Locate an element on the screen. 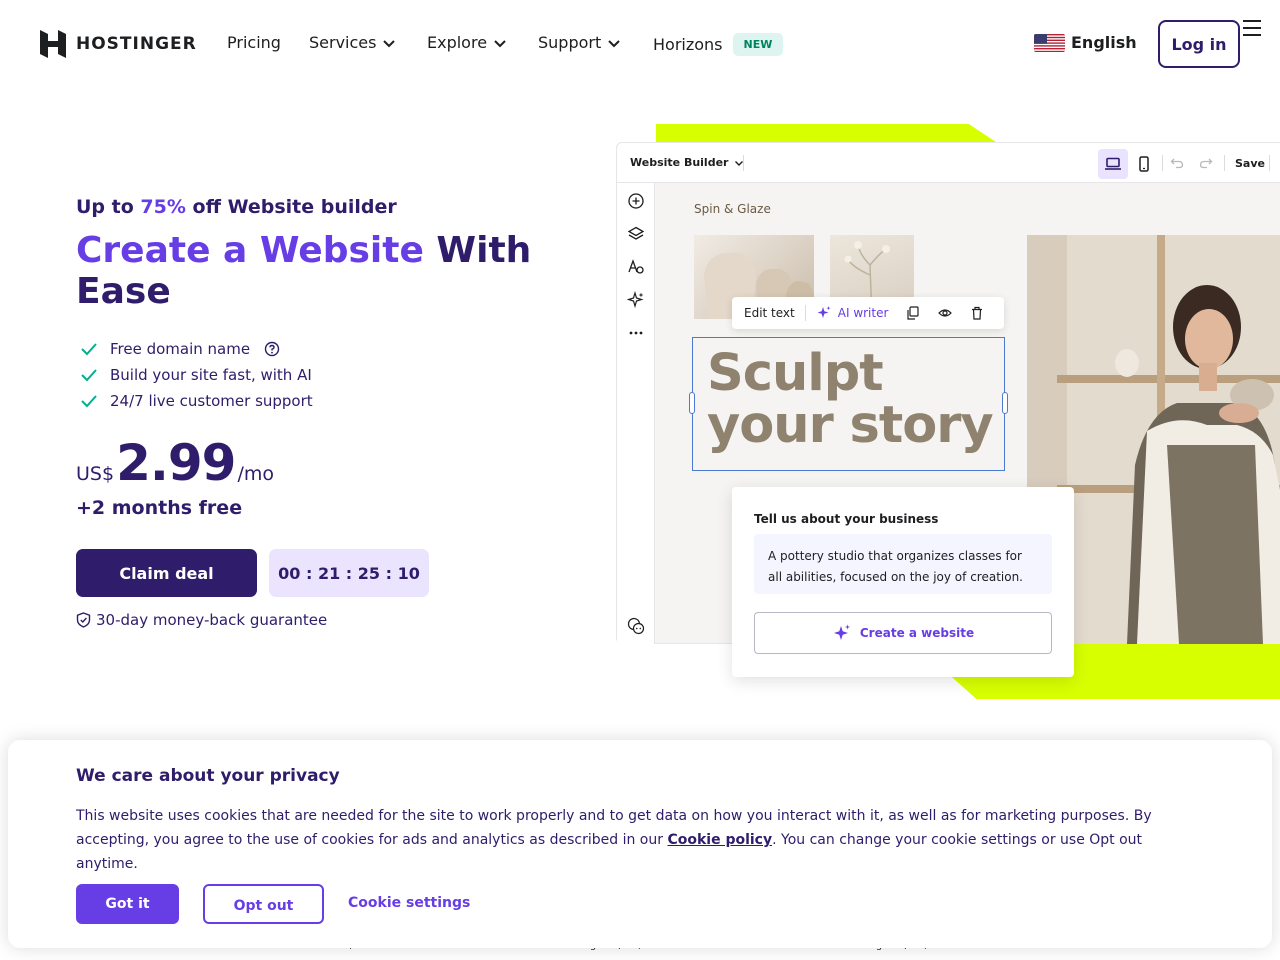 This screenshot has height=960, width=1280. language-selector: English is located at coordinates (1085, 42).